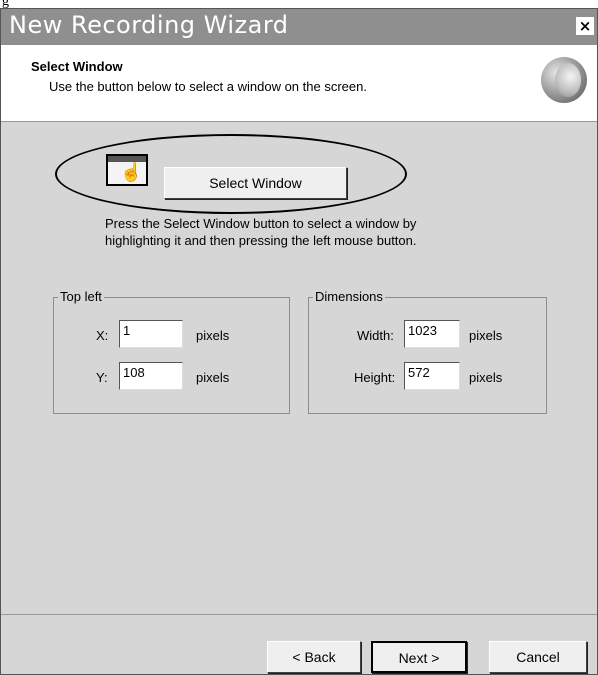 Image resolution: width=598 pixels, height=675 pixels. What do you see at coordinates (102, 377) in the screenshot?
I see `y-label: Y:` at bounding box center [102, 377].